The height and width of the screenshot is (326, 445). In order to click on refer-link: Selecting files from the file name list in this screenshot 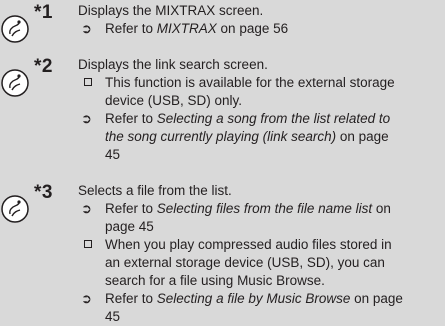, I will do `click(264, 208)`.